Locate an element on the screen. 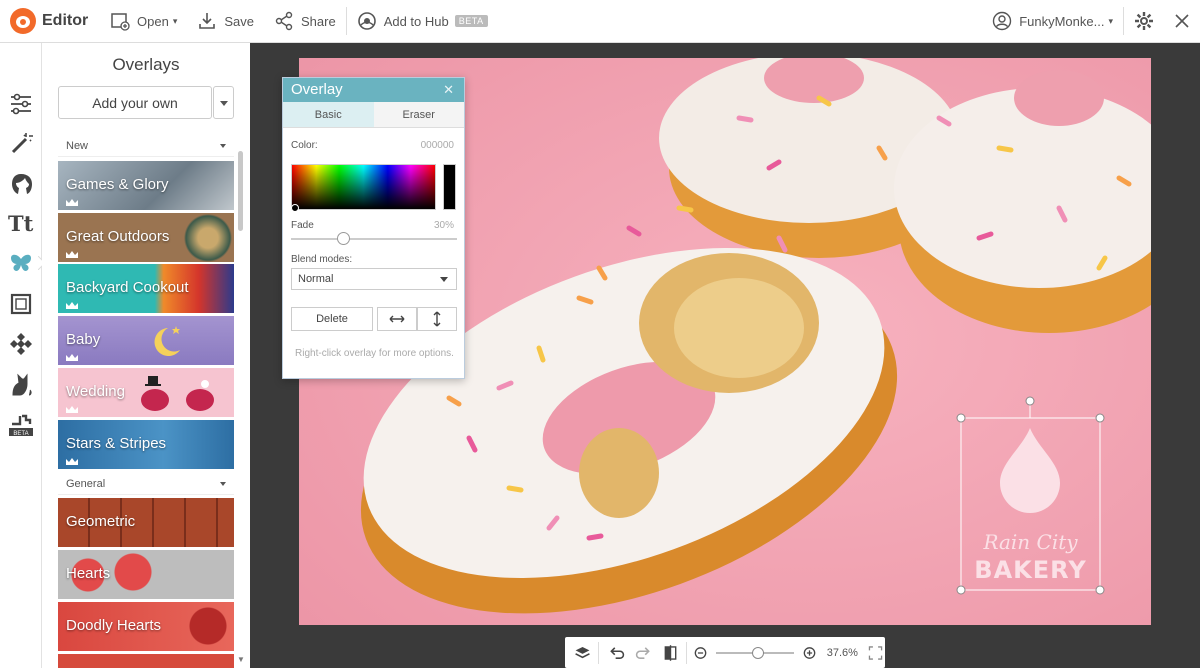 The height and width of the screenshot is (668, 1200). close-button is located at coordinates (1182, 21).